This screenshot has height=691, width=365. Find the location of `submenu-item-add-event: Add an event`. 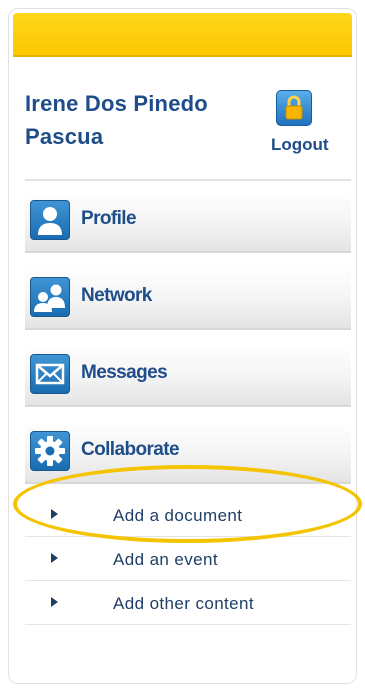

submenu-item-add-event: Add an event is located at coordinates (188, 559).